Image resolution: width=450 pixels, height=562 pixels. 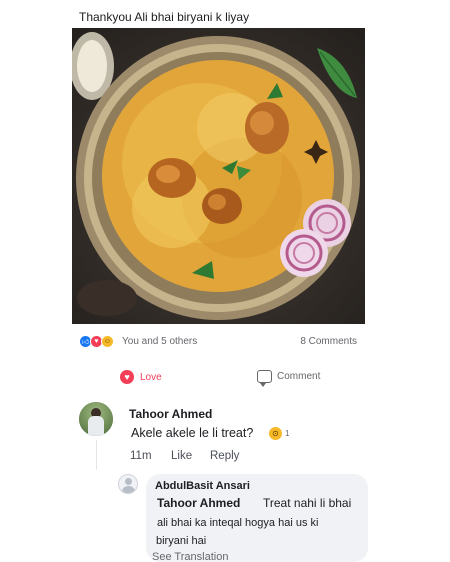 What do you see at coordinates (287, 433) in the screenshot?
I see `comment-reaction-count: 1` at bounding box center [287, 433].